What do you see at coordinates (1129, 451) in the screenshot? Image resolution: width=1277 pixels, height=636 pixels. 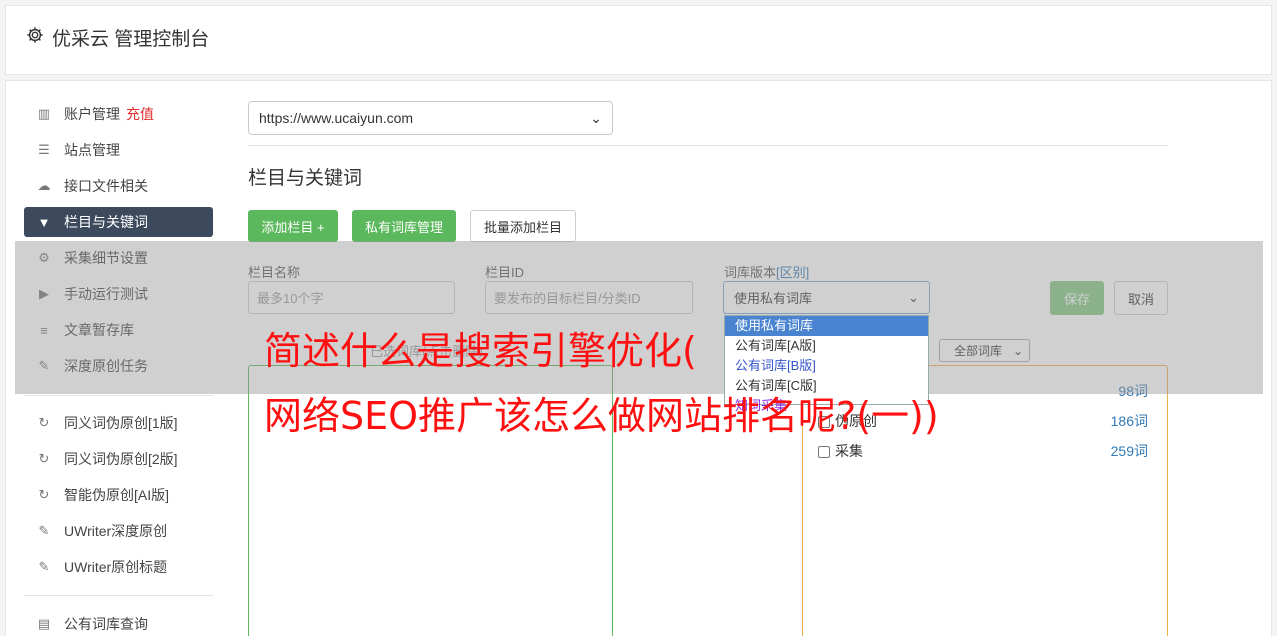 I see `lib-count: 259词` at bounding box center [1129, 451].